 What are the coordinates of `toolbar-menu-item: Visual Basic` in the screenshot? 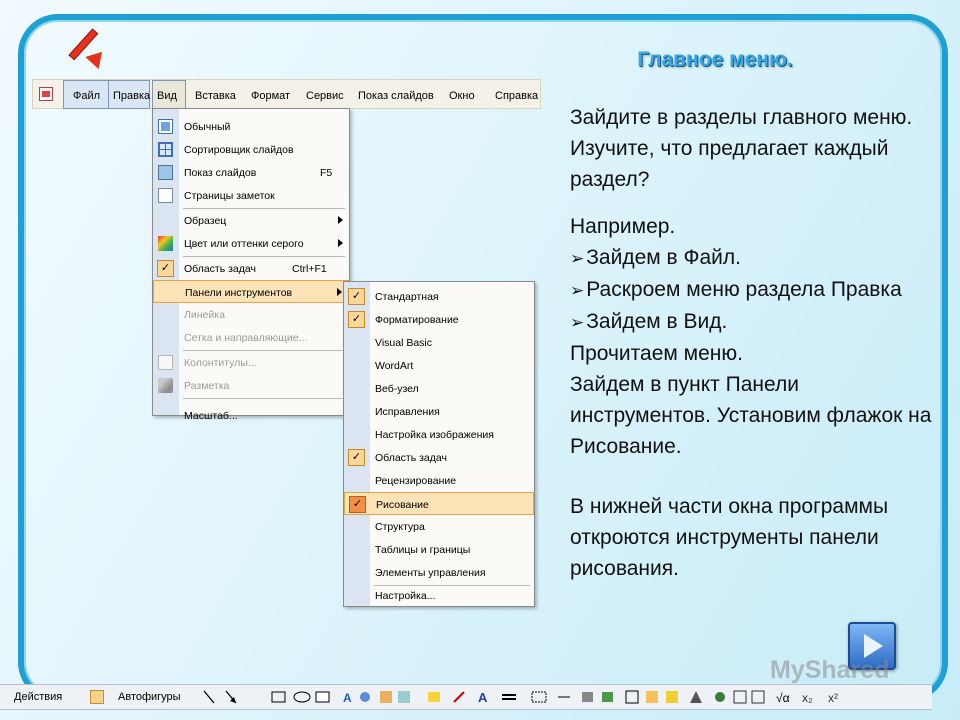 It's located at (439, 342).